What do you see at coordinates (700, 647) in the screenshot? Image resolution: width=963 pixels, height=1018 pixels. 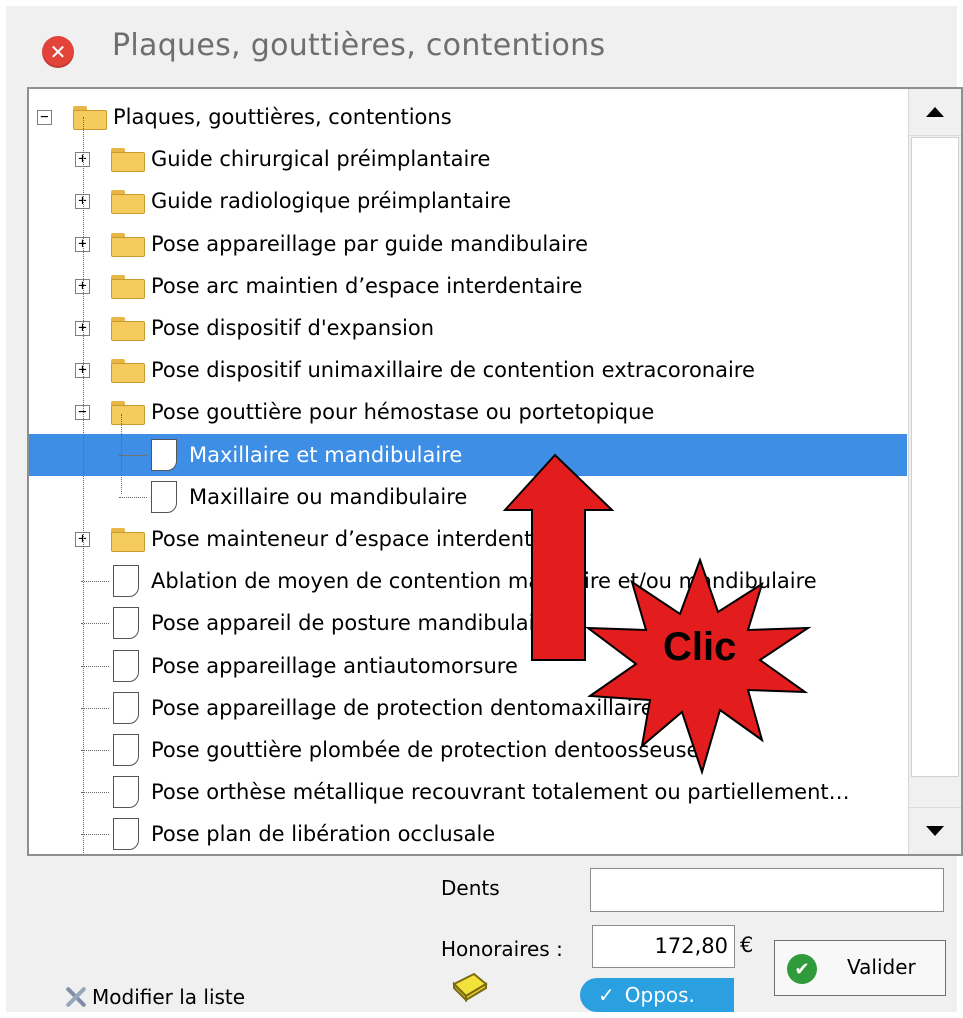 I see `clic-label: Clic` at bounding box center [700, 647].